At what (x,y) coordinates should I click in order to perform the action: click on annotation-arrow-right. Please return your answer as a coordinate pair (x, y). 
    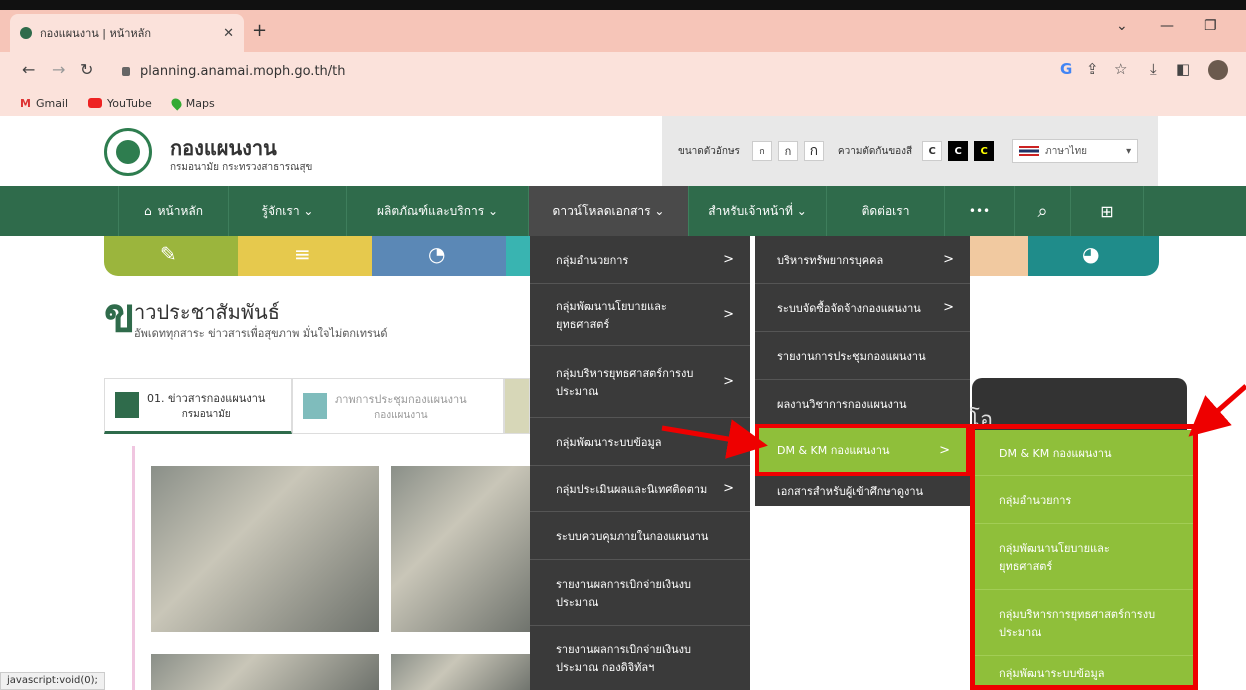
    Looking at the image, I should click on (1217, 410).